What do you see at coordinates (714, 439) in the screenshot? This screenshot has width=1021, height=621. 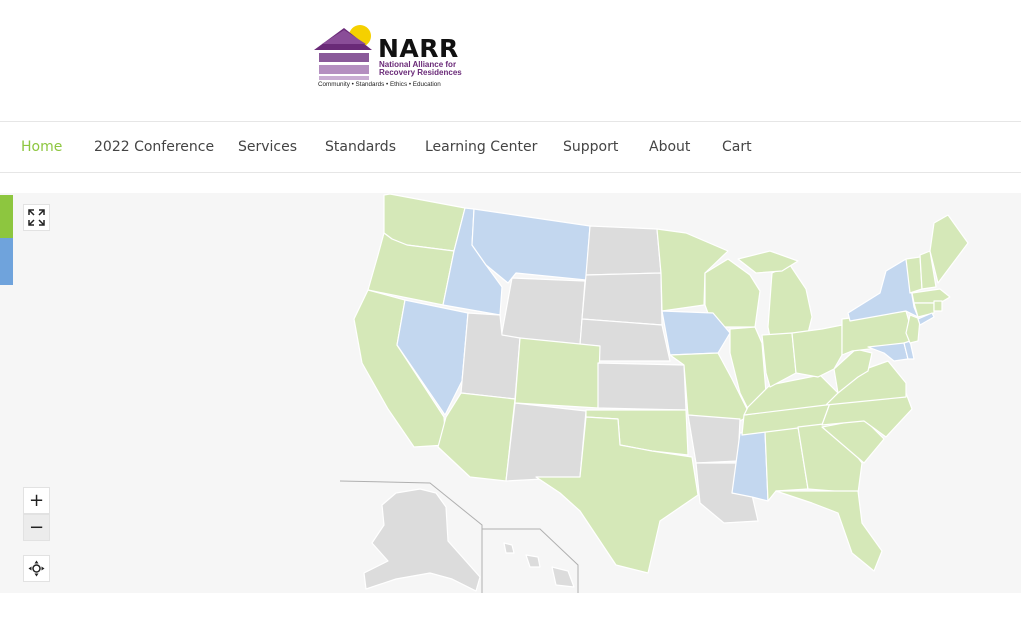 I see `state-arkansas` at bounding box center [714, 439].